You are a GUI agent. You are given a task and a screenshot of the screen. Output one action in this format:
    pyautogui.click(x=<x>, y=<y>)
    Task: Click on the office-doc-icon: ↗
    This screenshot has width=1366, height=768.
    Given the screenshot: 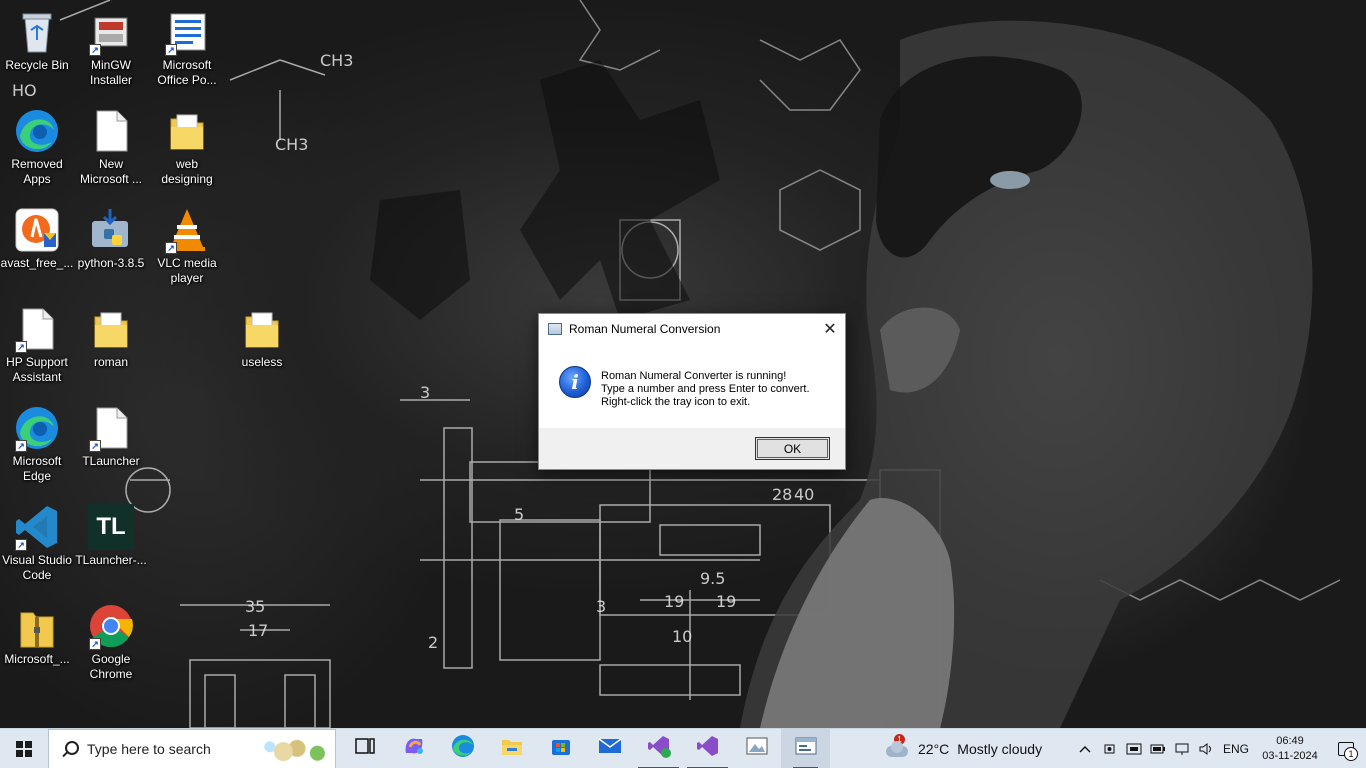 What is the action you would take?
    pyautogui.click(x=187, y=32)
    